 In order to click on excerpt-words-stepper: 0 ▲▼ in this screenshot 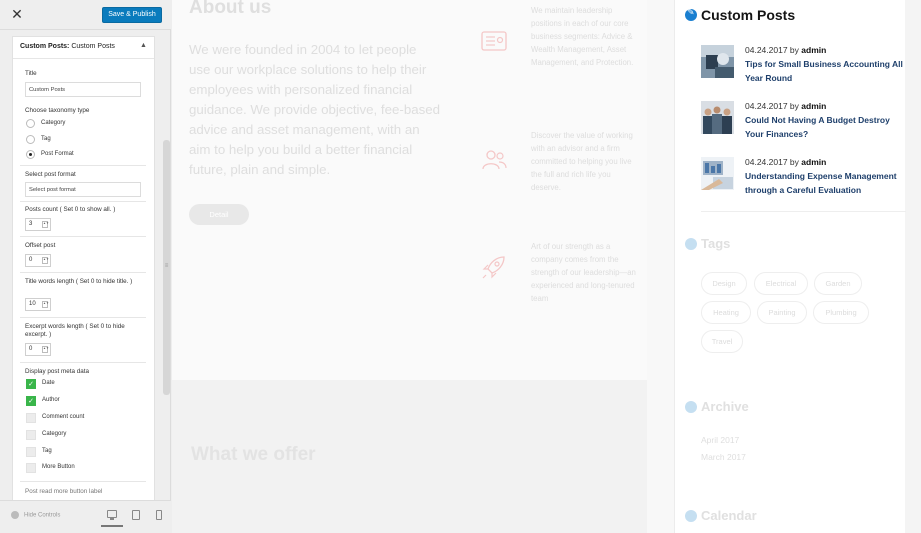, I will do `click(38, 349)`.